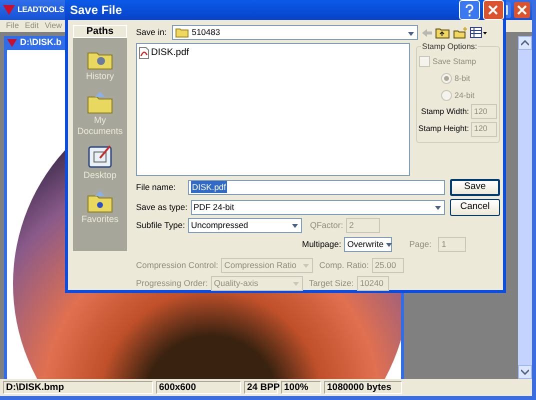  What do you see at coordinates (198, 387) in the screenshot?
I see `status-pane: 600x600` at bounding box center [198, 387].